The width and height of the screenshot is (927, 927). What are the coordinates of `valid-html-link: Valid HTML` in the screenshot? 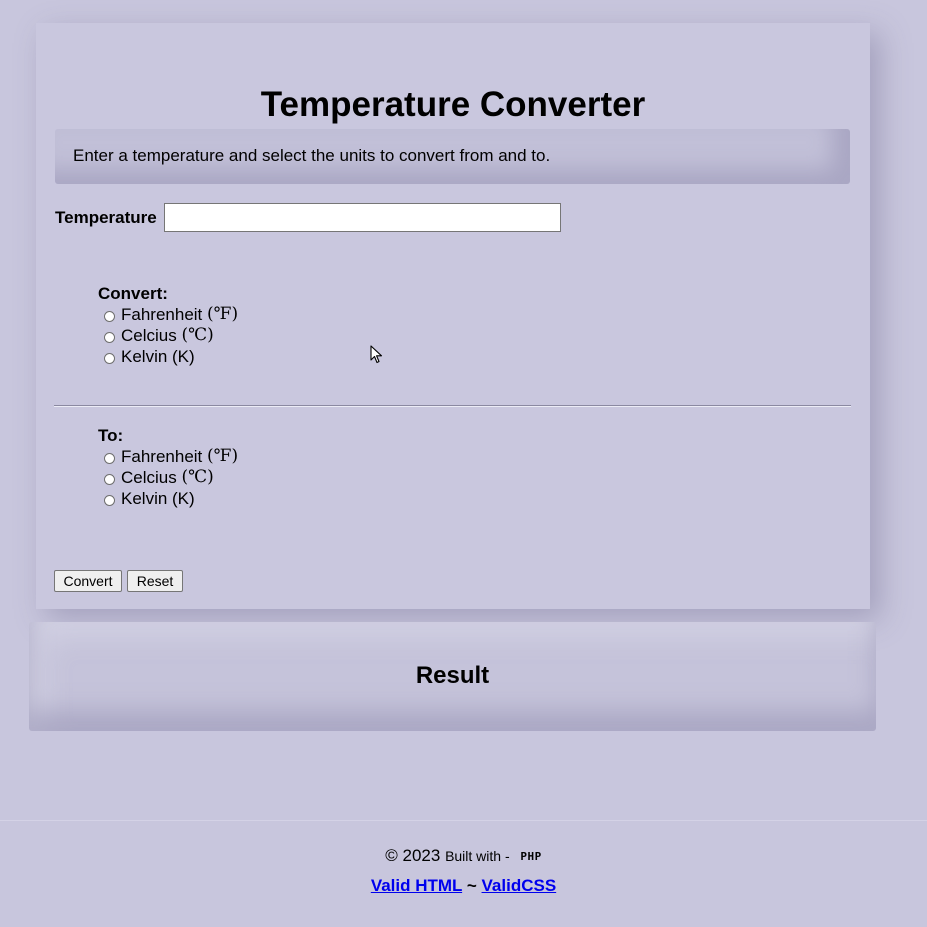 It's located at (416, 885).